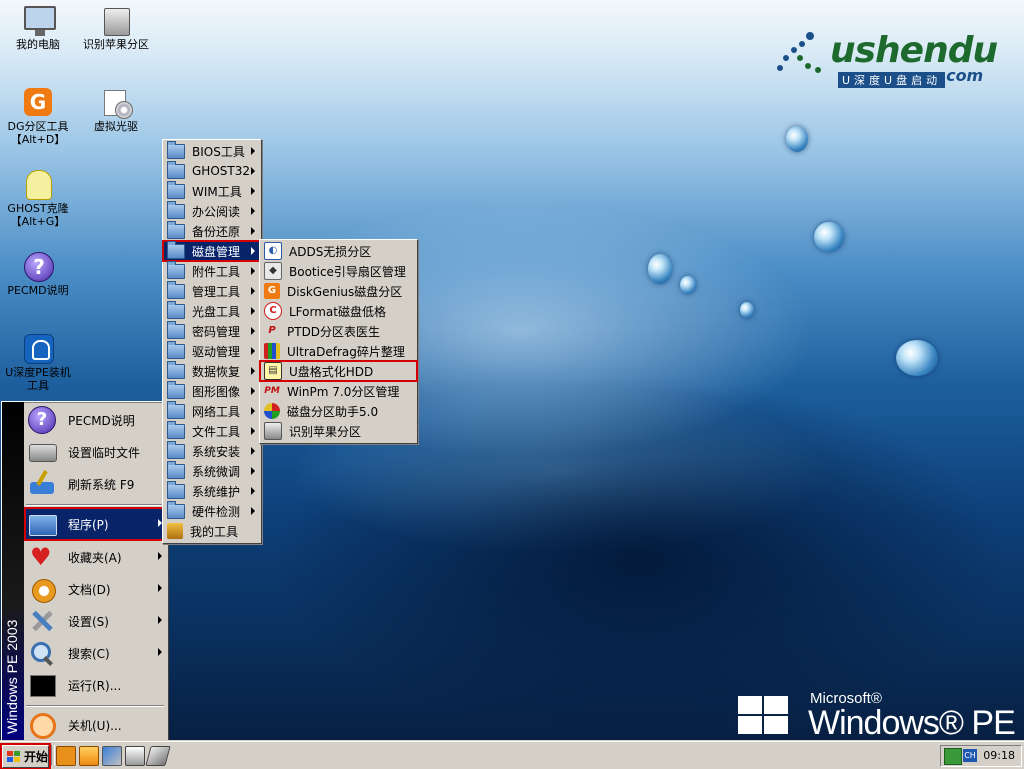 This screenshot has width=1024, height=769. I want to click on bootice-icon: ◆, so click(273, 271).